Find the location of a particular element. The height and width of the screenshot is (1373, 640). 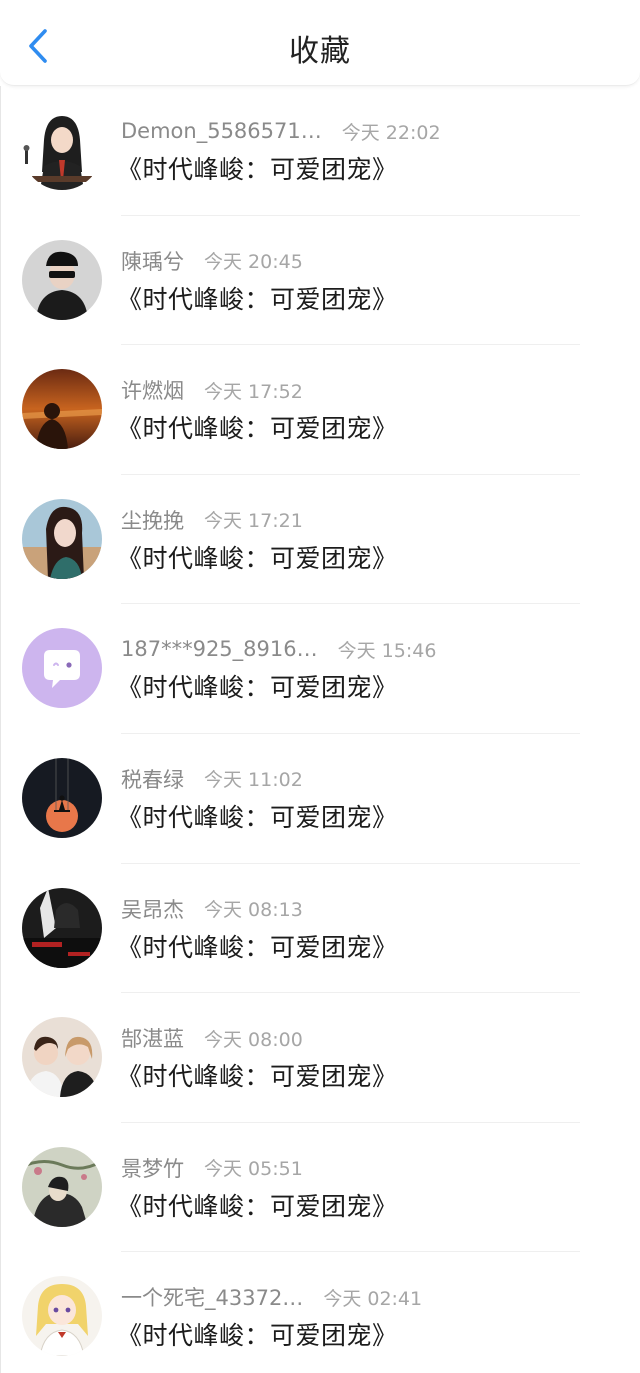

item-meta: 尘挽挽 今天 17:21 is located at coordinates (212, 520).